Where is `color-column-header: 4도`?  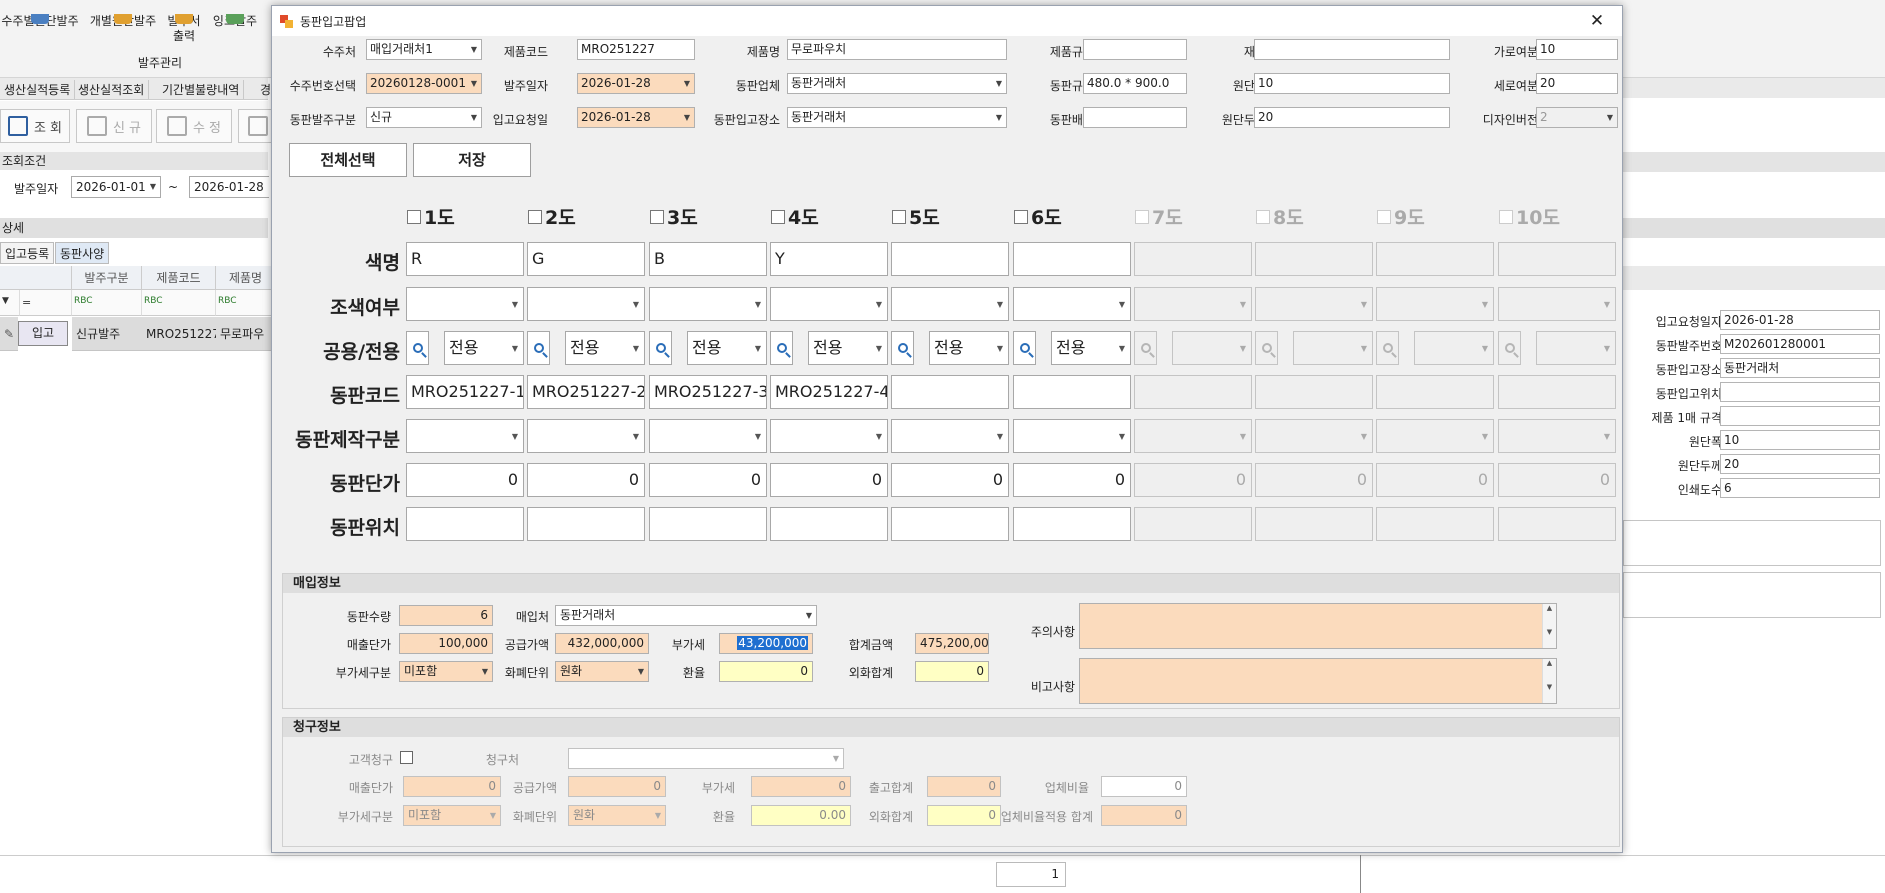 color-column-header: 4도 is located at coordinates (795, 216).